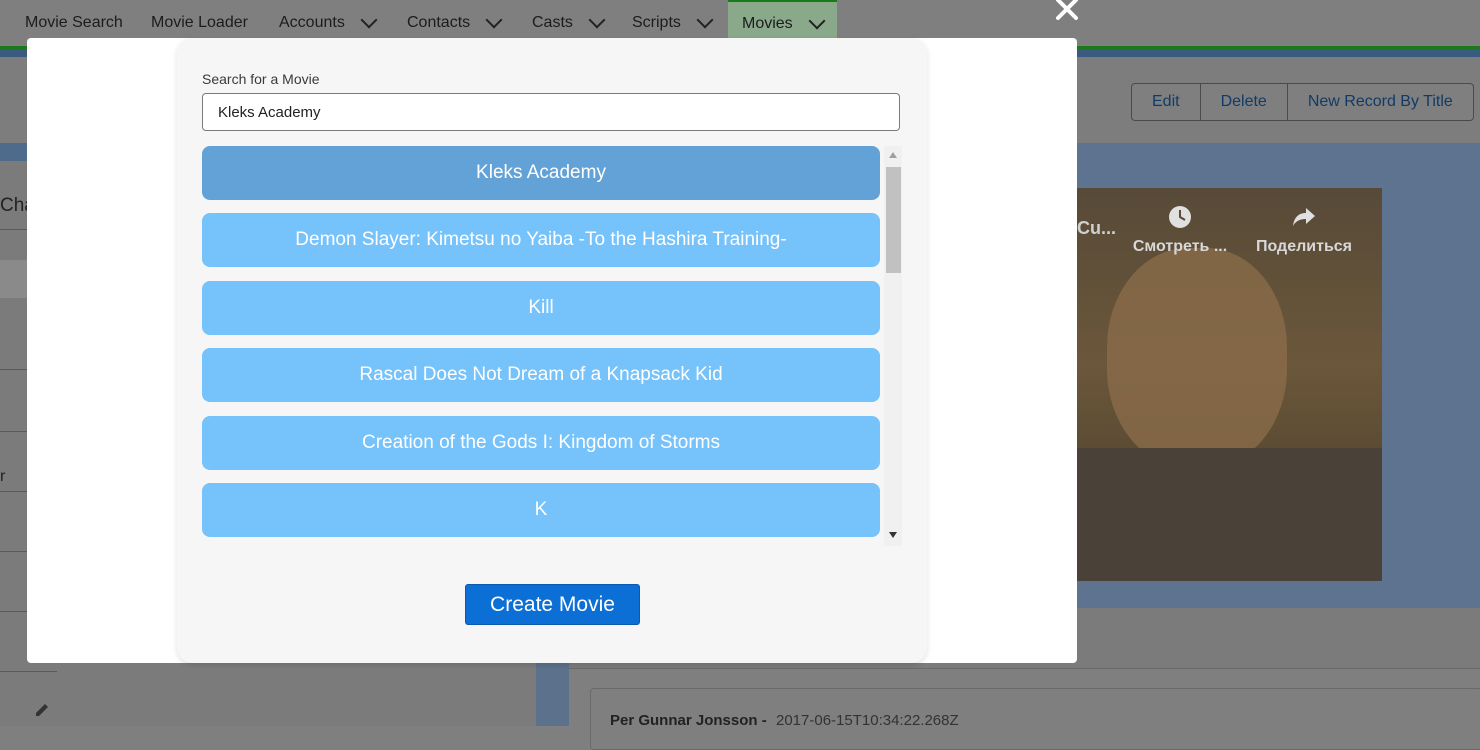 The width and height of the screenshot is (1480, 750). What do you see at coordinates (261, 79) in the screenshot?
I see `search-label: Search for a Movie` at bounding box center [261, 79].